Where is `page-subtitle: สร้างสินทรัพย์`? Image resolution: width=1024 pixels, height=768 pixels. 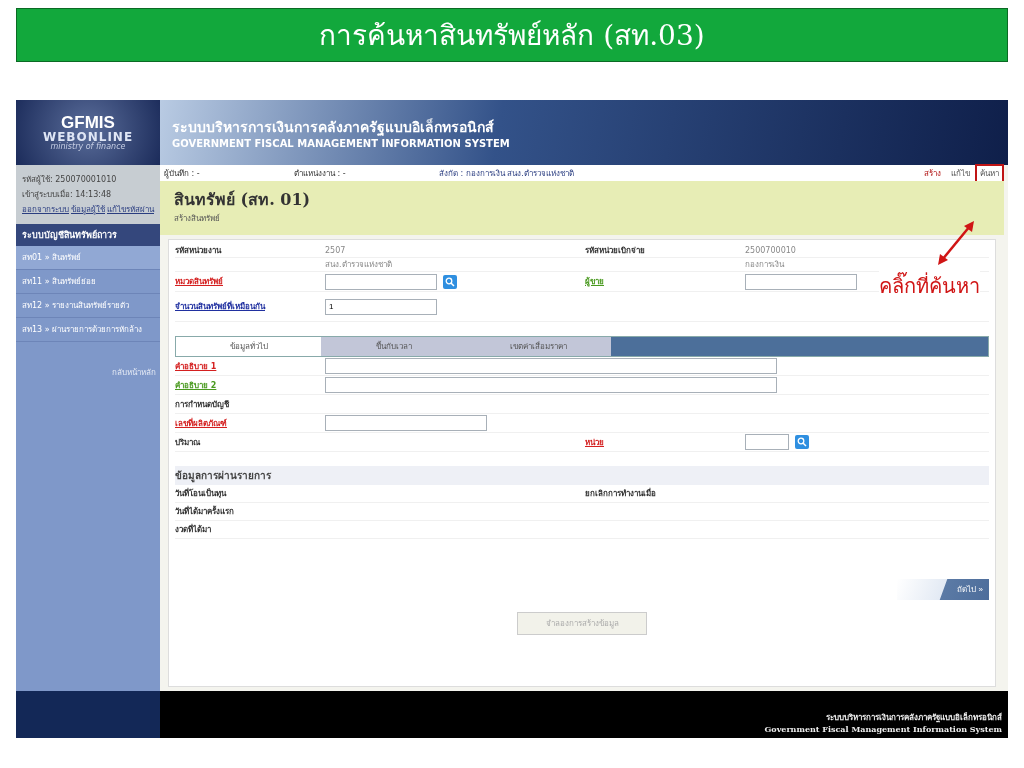
page-subtitle: สร้างสินทรัพย์ is located at coordinates (197, 219).